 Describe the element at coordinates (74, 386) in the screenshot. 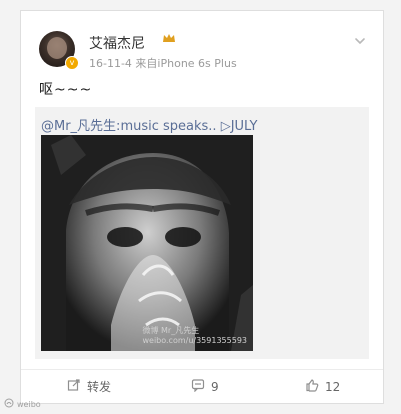

I see `share-icon` at that location.